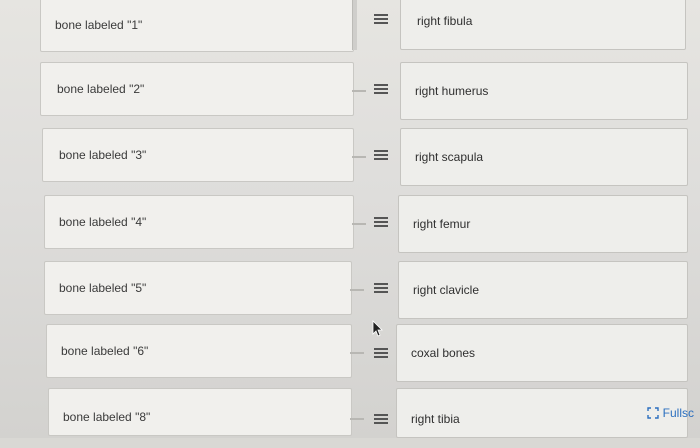 This screenshot has width=700, height=448. I want to click on pointer-cursor-icon, so click(378, 329).